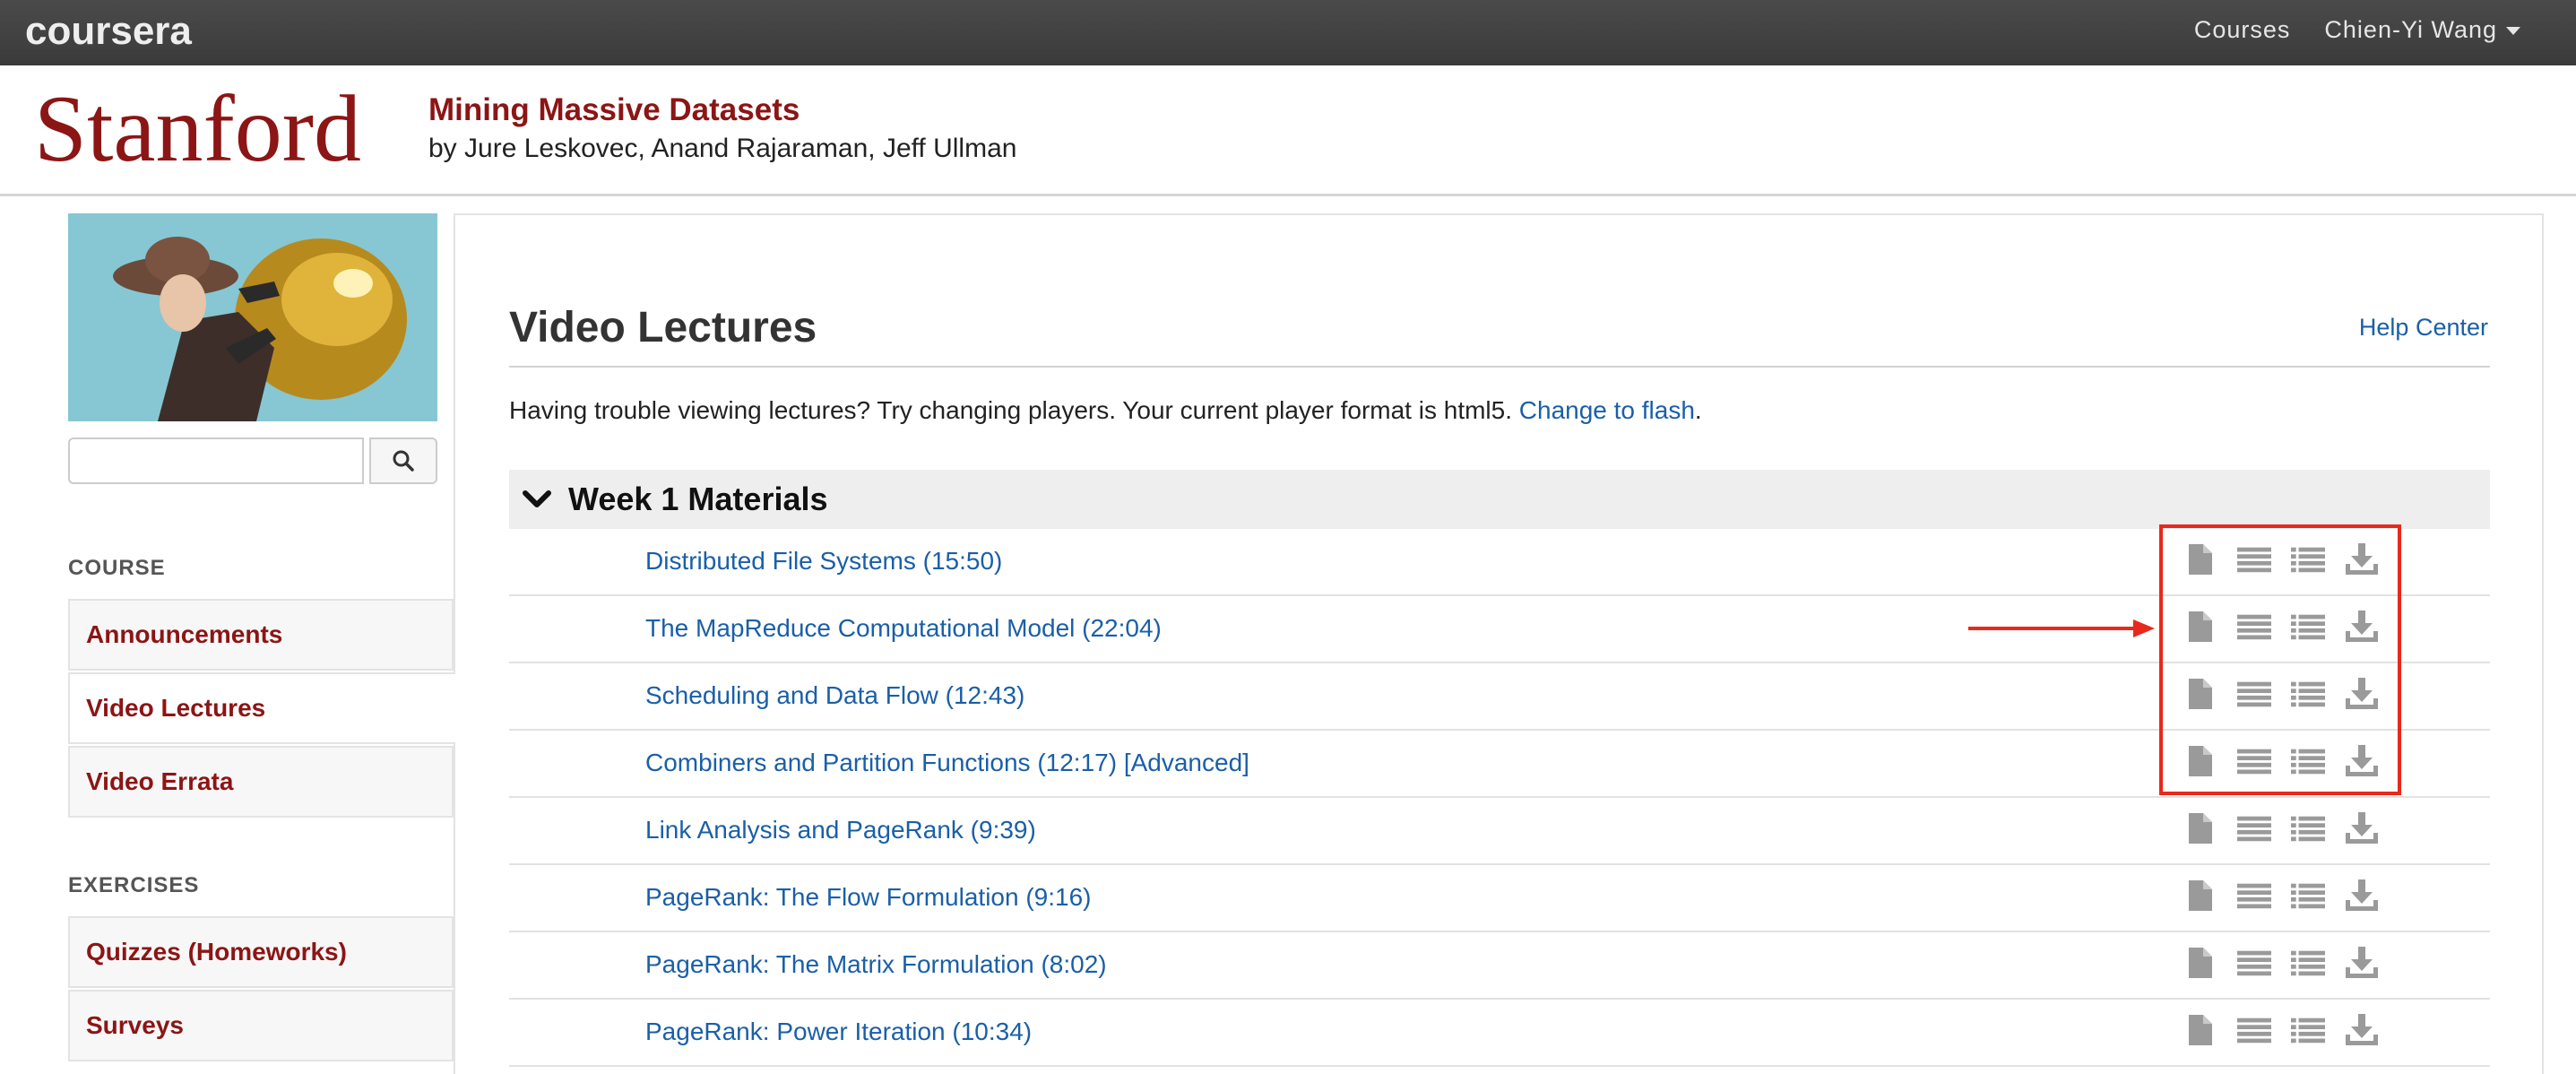 This screenshot has height=1074, width=2576. Describe the element at coordinates (1499, 367) in the screenshot. I see `title-divider` at that location.